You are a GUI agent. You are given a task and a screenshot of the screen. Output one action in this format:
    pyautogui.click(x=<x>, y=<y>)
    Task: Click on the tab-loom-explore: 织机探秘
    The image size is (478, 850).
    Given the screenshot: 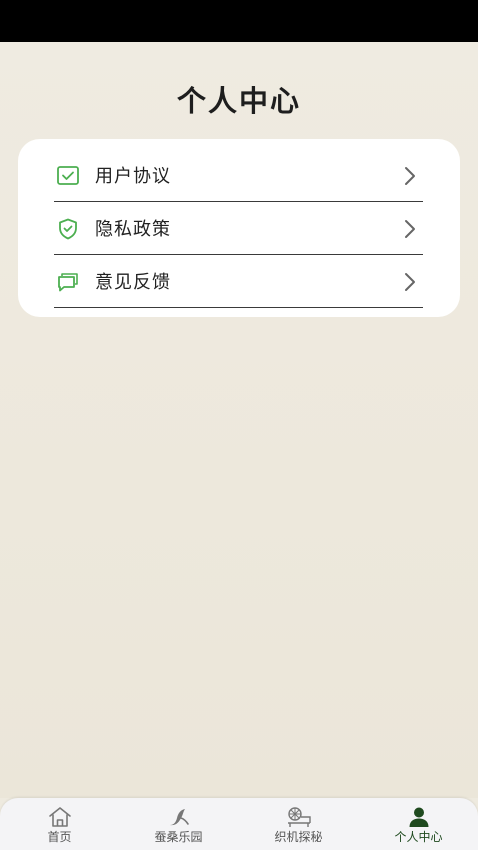 What is the action you would take?
    pyautogui.click(x=298, y=824)
    